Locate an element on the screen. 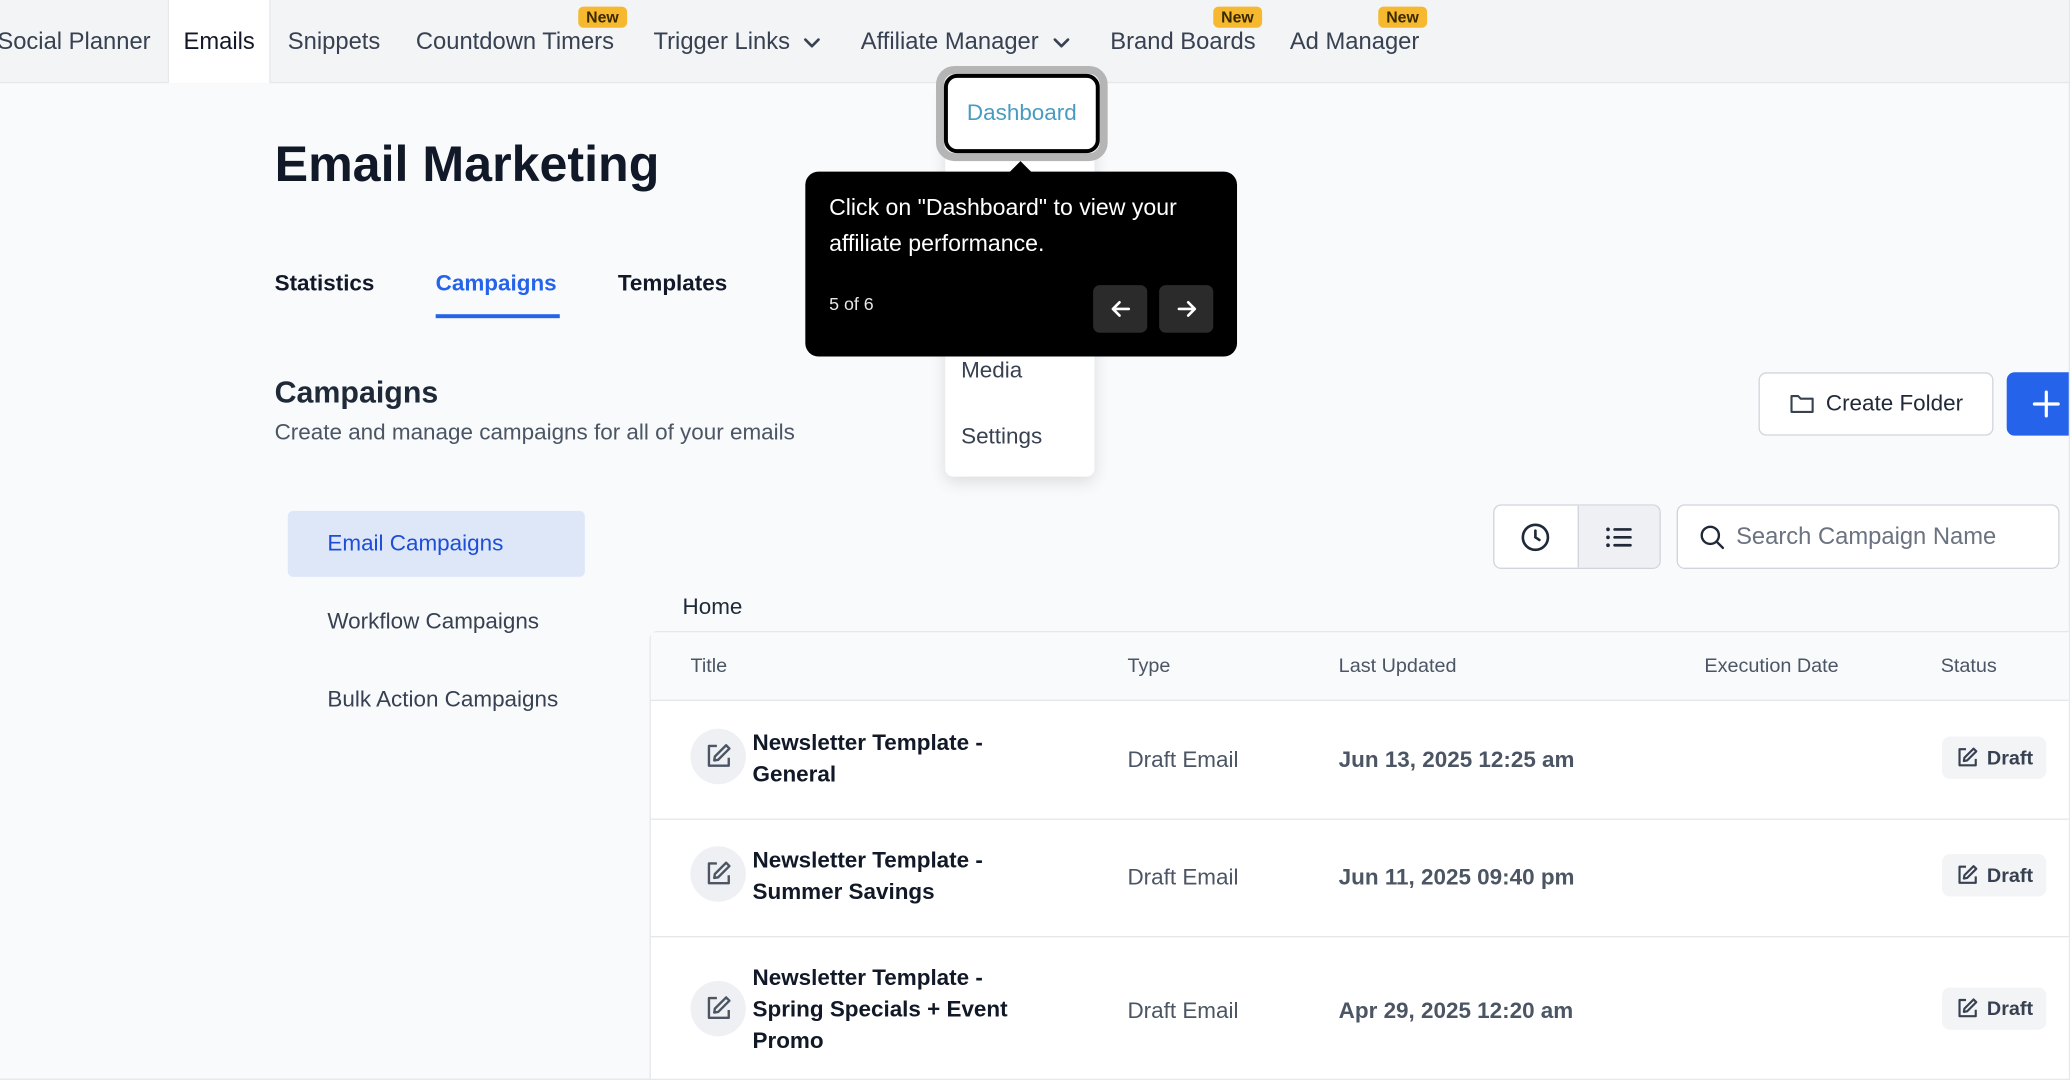  tooltip-step-counter: 5 of 6 is located at coordinates (851, 304).